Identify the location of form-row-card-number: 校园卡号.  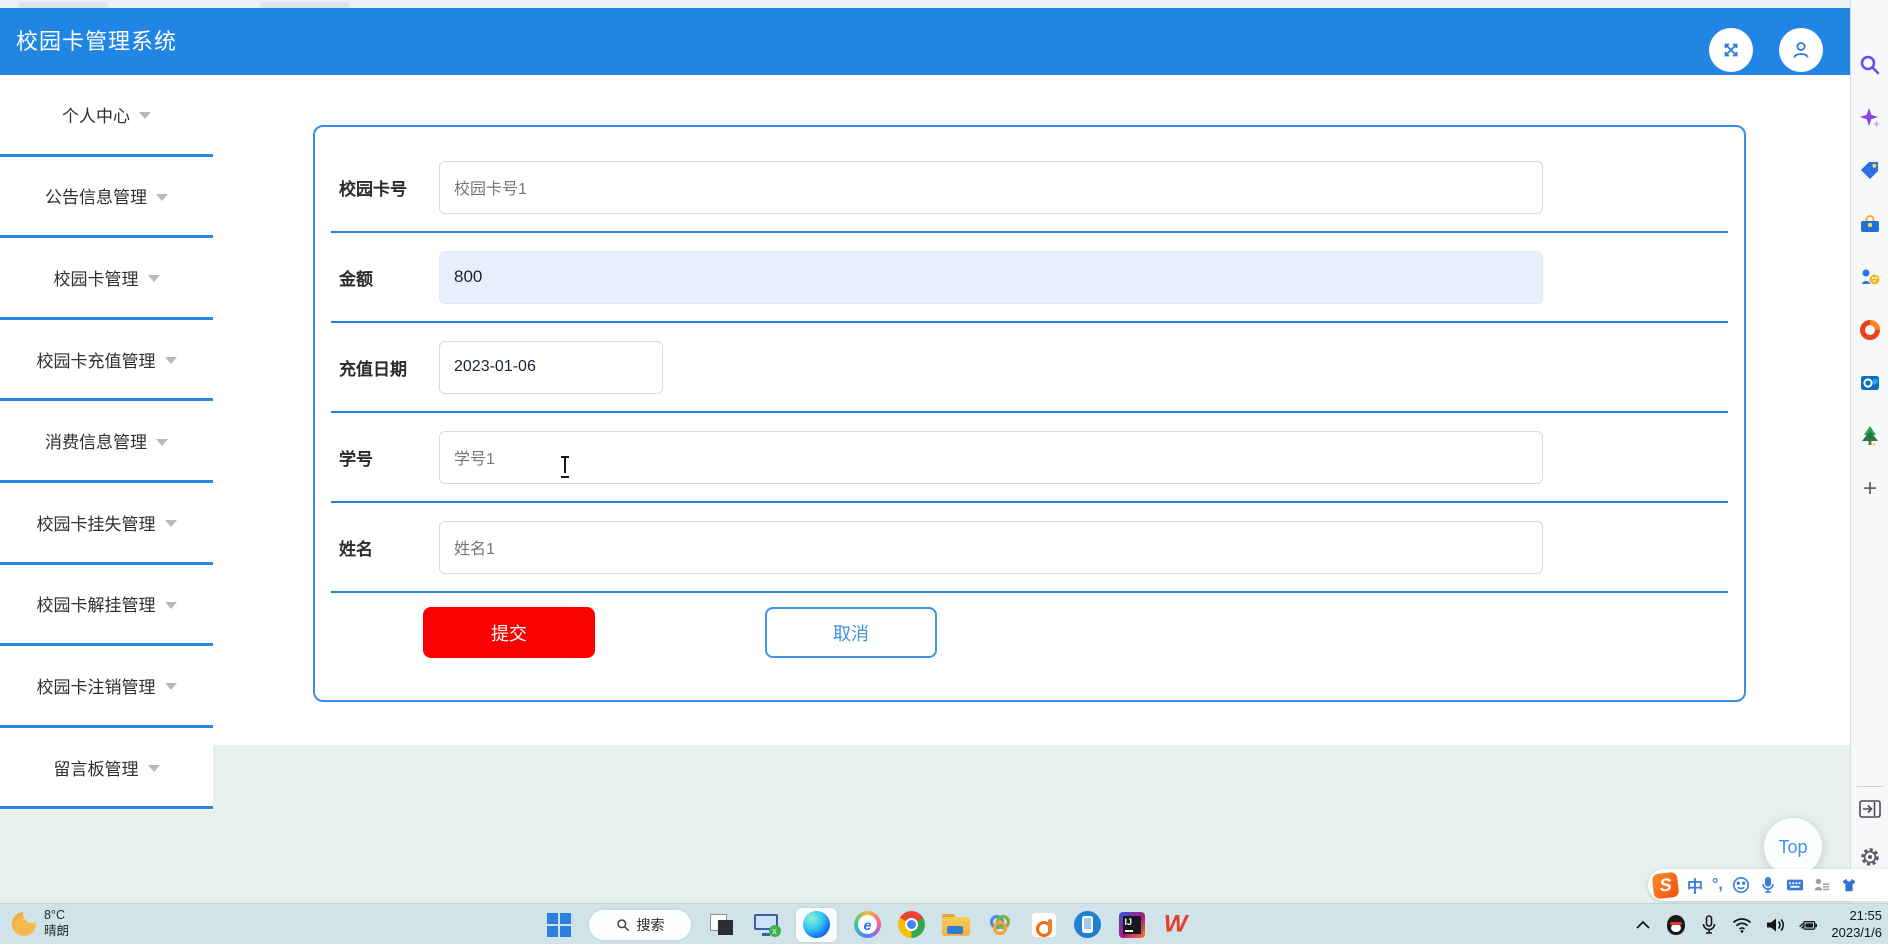
(1029, 188).